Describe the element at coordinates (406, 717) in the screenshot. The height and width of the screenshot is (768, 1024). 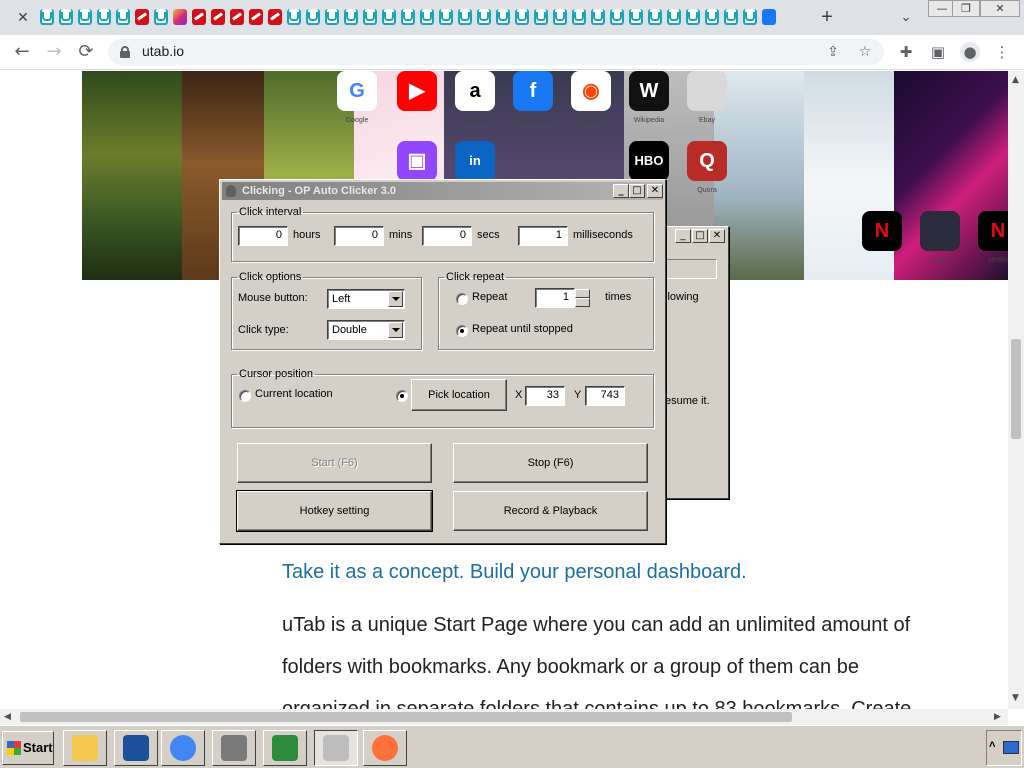
I see `horizontal-scroll-thumb` at that location.